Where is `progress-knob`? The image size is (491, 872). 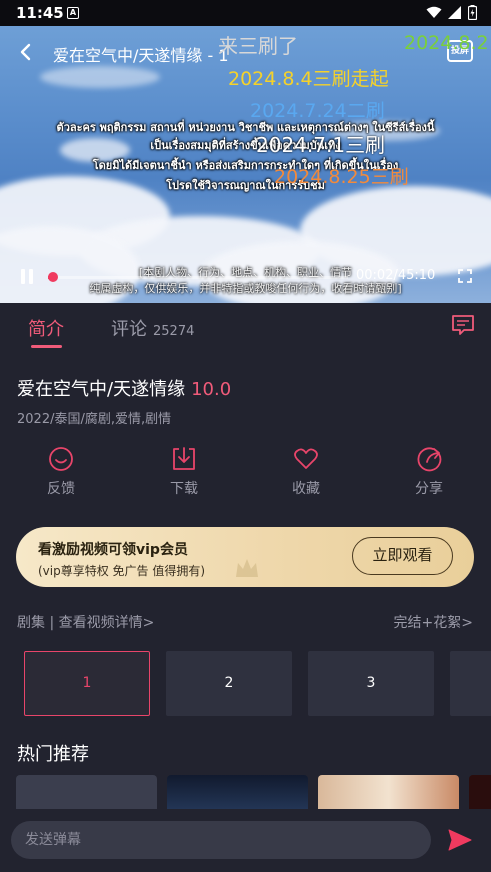 progress-knob is located at coordinates (53, 277).